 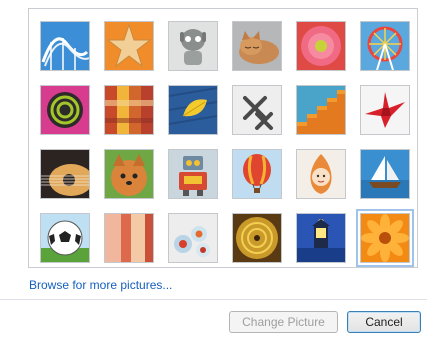 I want to click on stairs-image, so click(x=321, y=110).